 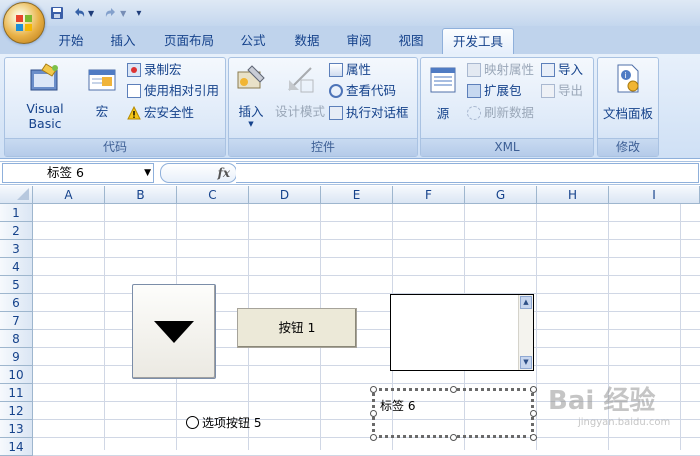 I want to click on name-box-value: 标签 6, so click(x=65, y=172).